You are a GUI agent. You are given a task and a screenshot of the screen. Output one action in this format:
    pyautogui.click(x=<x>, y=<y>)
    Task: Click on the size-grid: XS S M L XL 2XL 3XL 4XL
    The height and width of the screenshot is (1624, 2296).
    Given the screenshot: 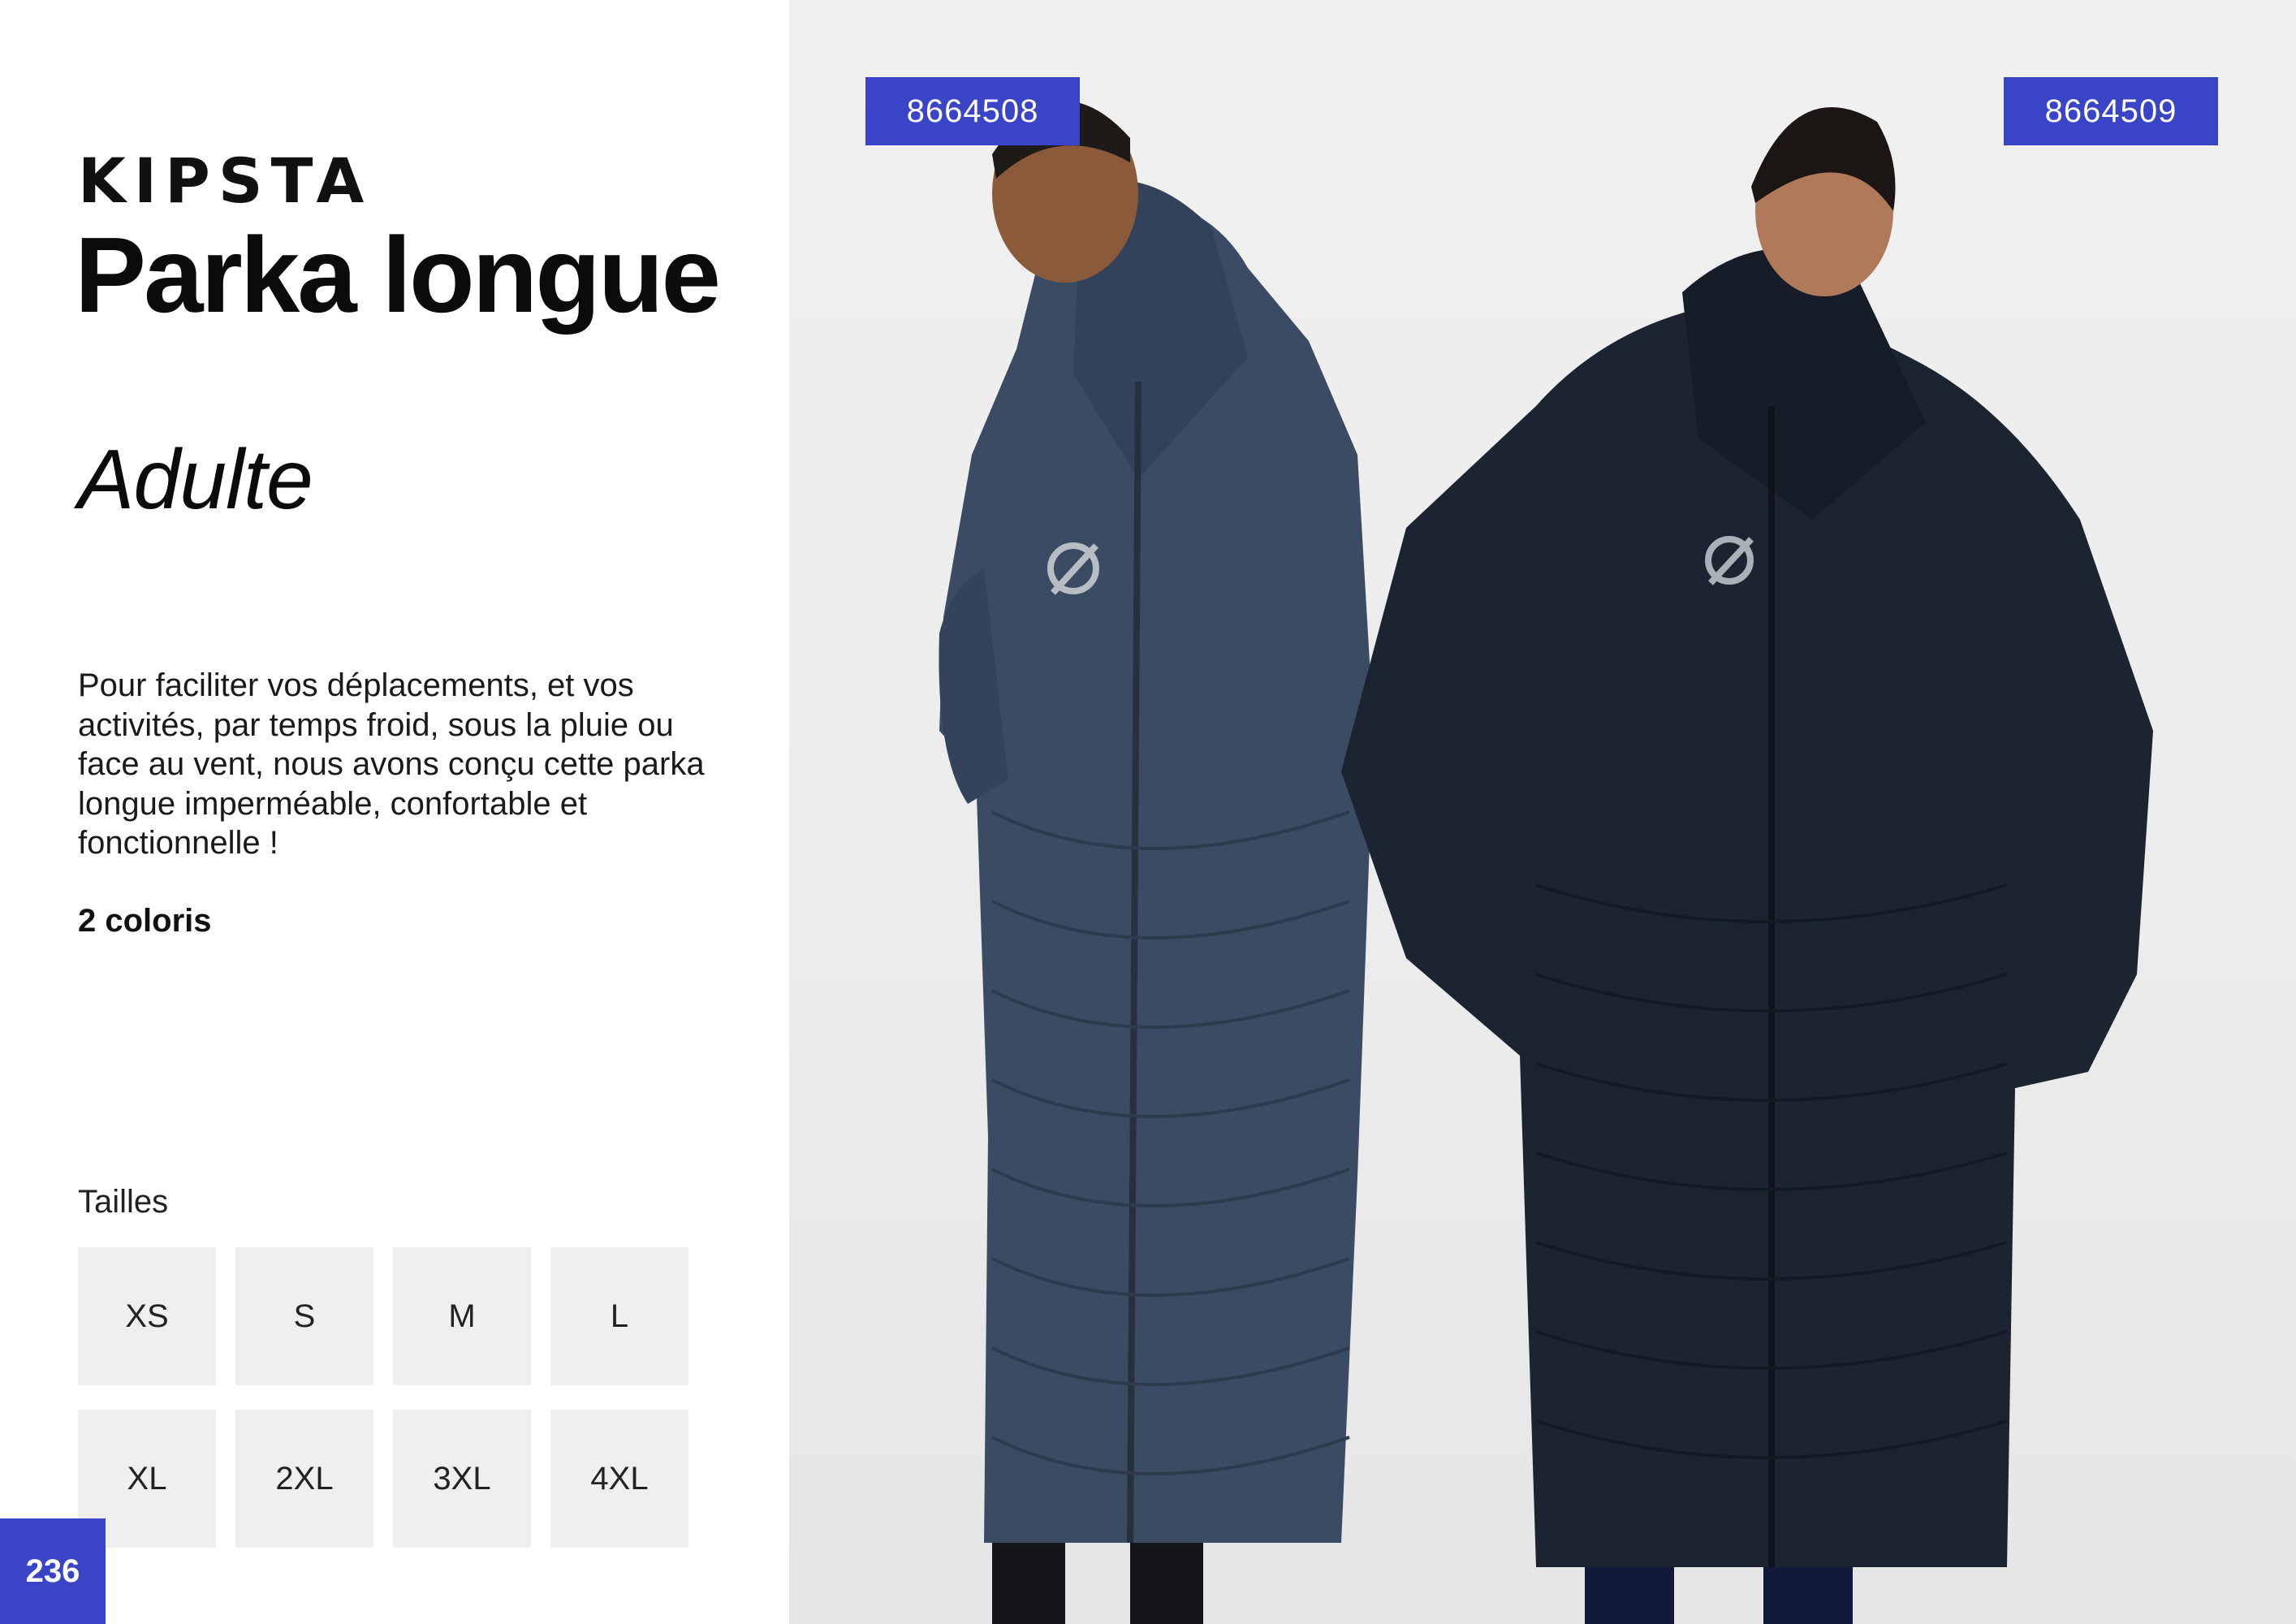 What is the action you would take?
    pyautogui.click(x=383, y=1398)
    